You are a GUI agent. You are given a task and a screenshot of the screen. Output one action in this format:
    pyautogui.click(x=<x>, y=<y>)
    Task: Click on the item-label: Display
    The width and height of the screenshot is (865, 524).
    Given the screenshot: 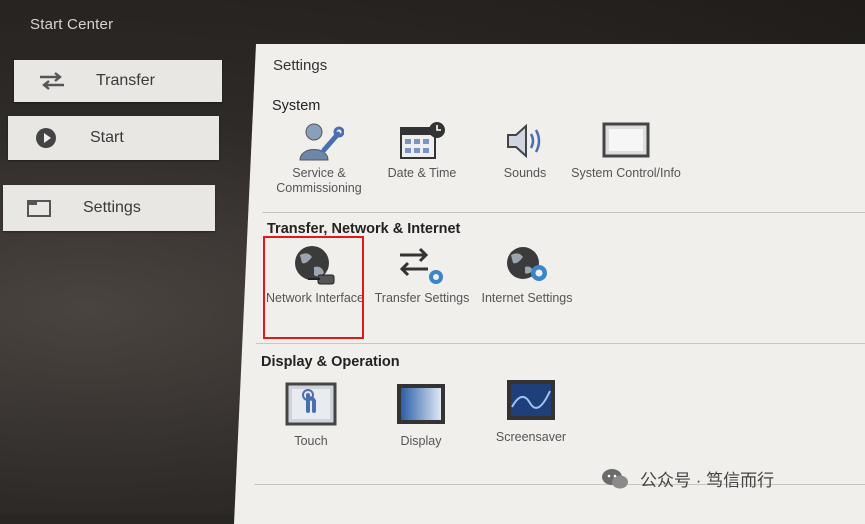 What is the action you would take?
    pyautogui.click(x=421, y=441)
    